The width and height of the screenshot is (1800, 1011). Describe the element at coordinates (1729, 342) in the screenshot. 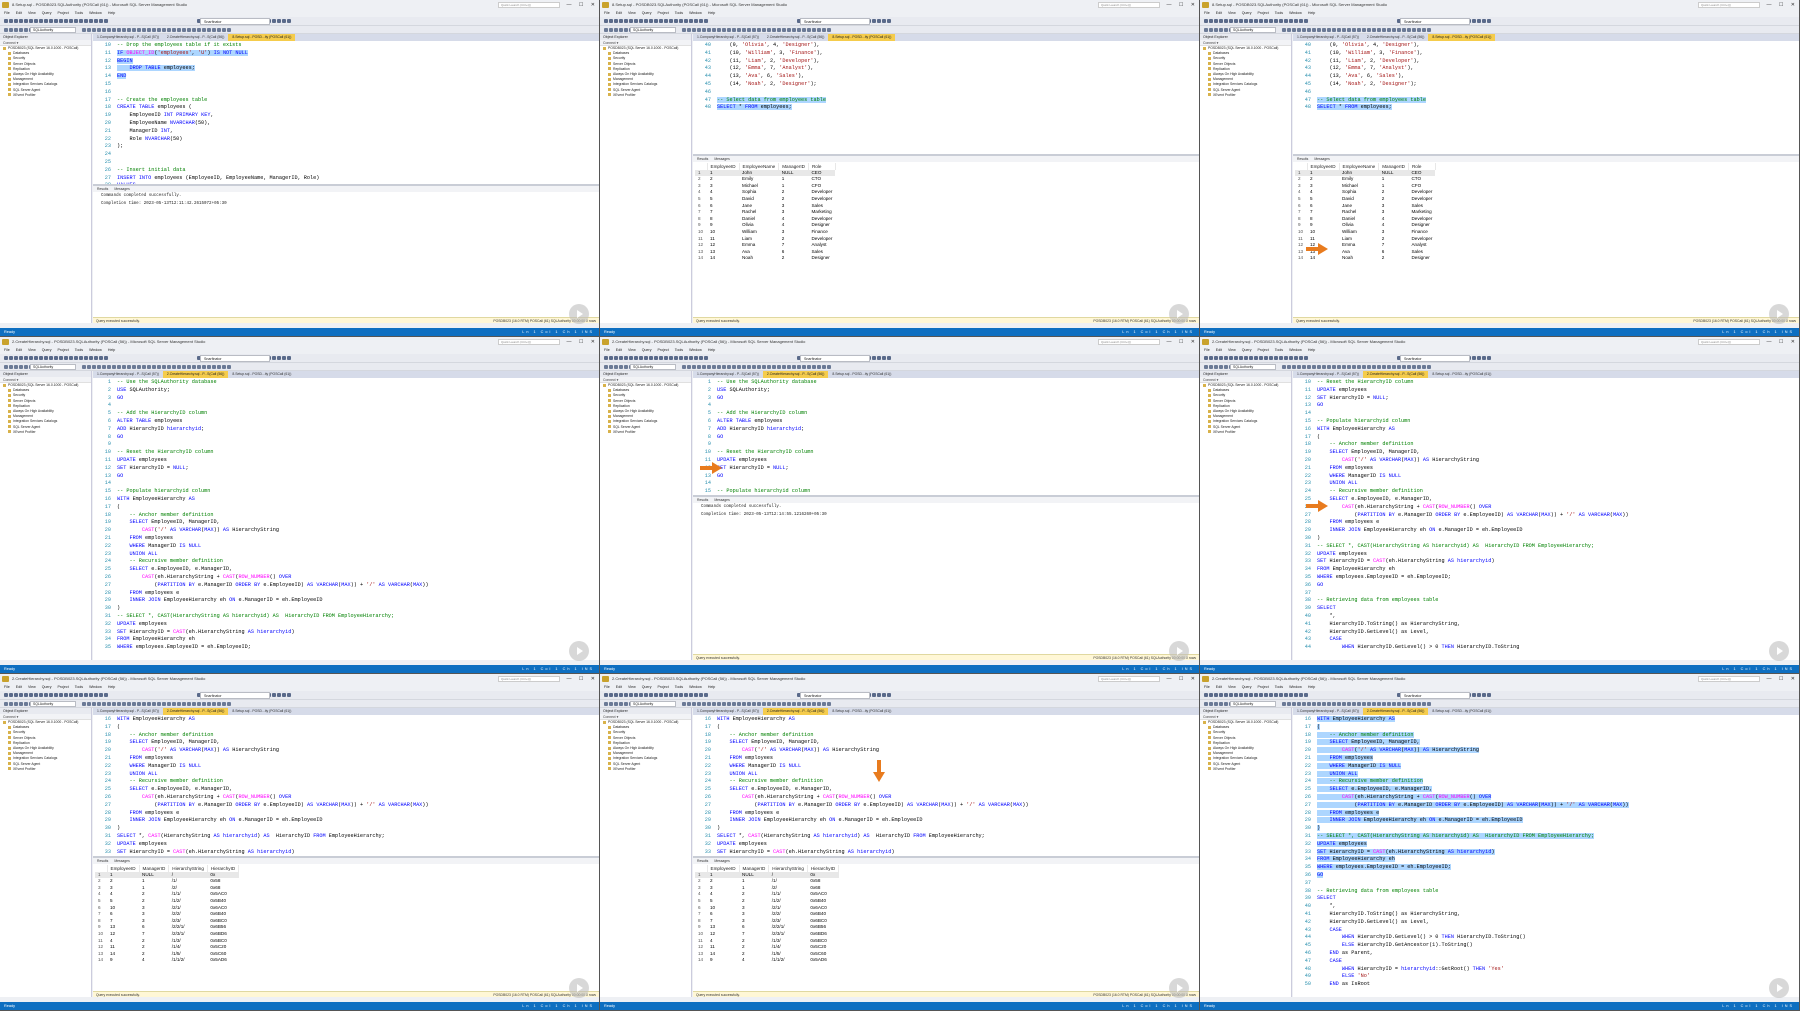

I see `quick-launch-input: Quick Launch (Ctrl+Q)` at that location.